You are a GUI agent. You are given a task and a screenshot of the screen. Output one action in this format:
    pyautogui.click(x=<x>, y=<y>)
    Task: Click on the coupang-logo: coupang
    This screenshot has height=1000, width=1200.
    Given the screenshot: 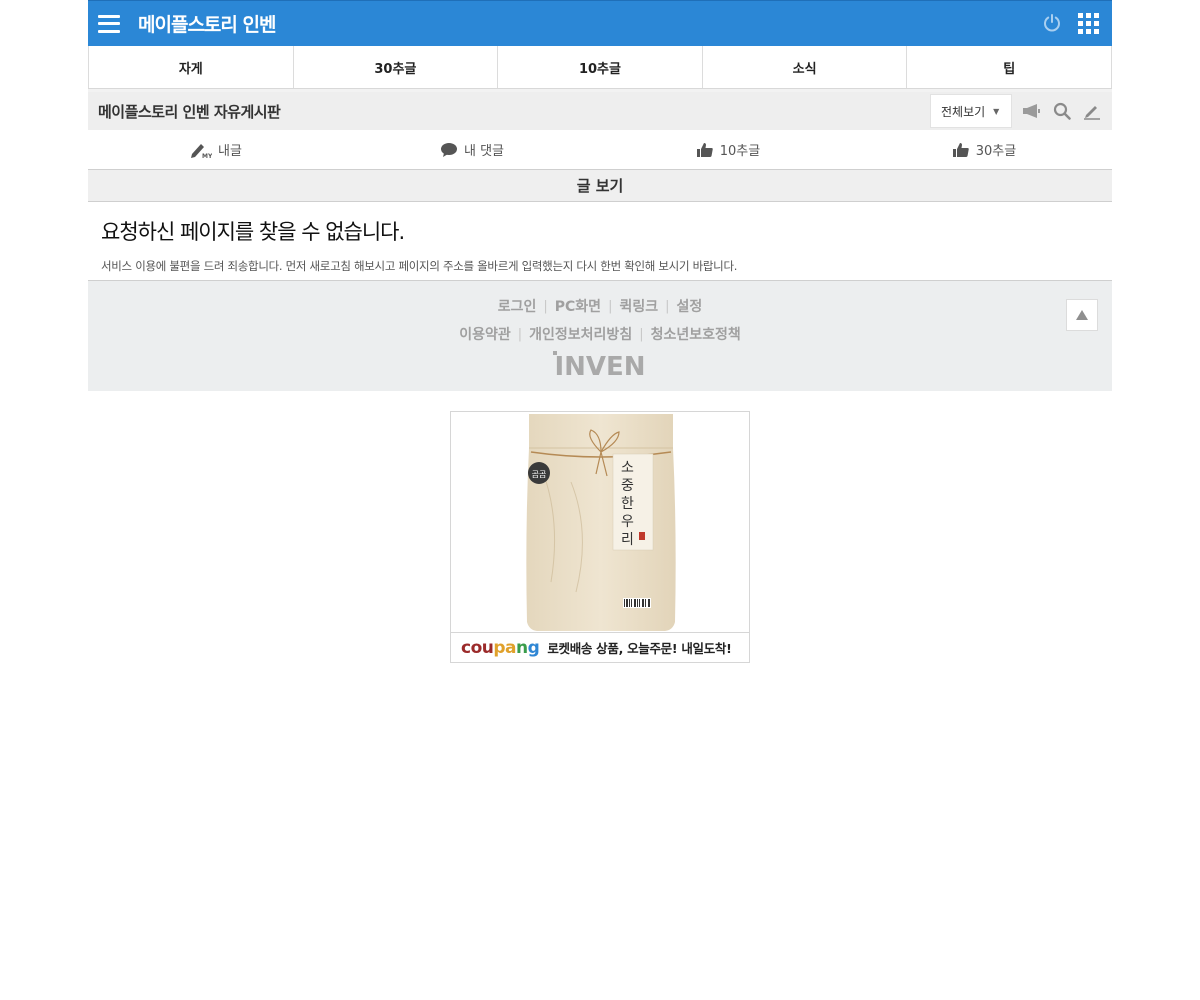 What is the action you would take?
    pyautogui.click(x=500, y=647)
    